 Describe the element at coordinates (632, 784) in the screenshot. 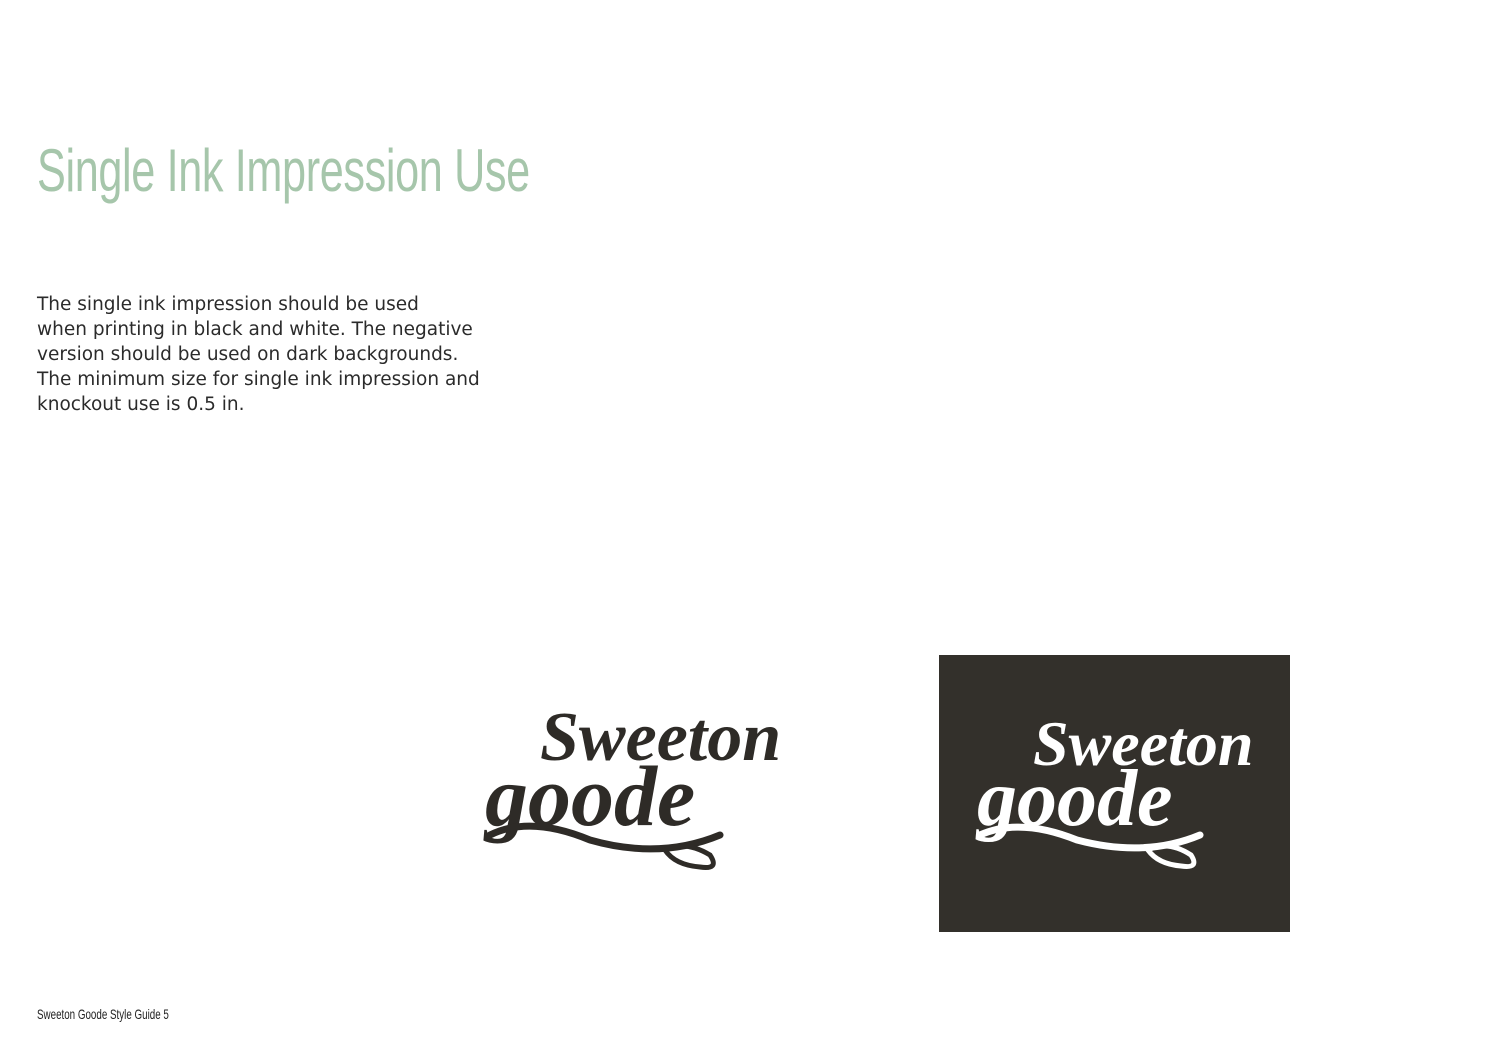

I see `logo-single-ink: Sweeton goode` at that location.